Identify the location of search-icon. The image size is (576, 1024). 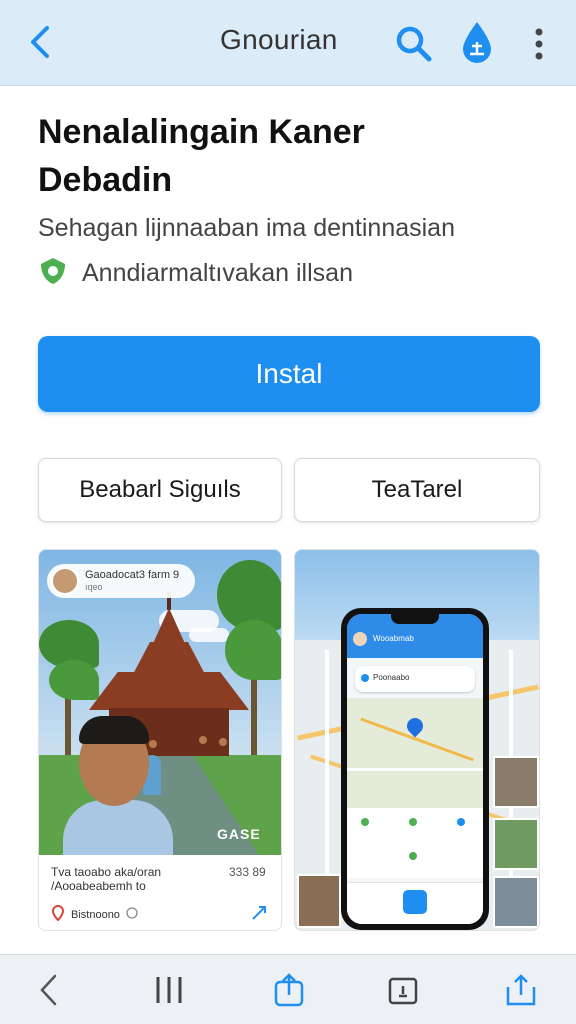
(414, 44).